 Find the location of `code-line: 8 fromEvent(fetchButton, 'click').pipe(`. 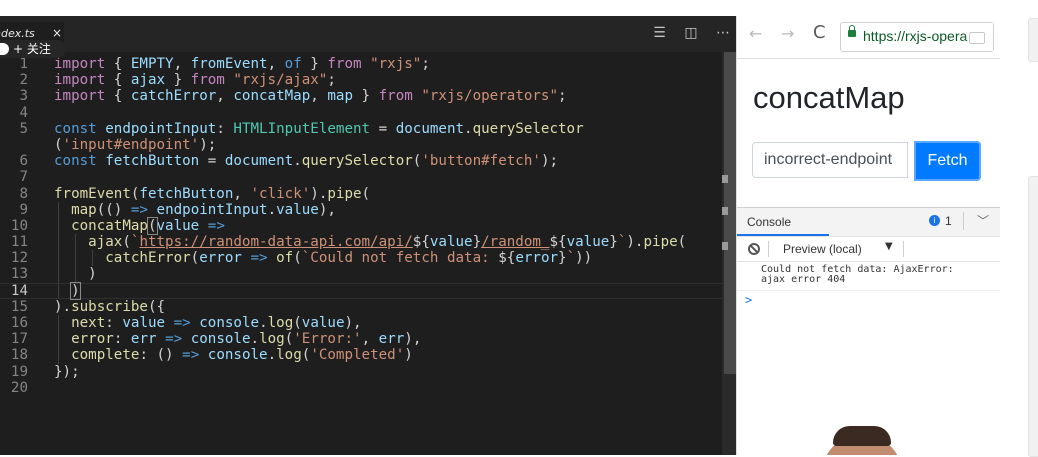

code-line: 8 fromEvent(fetchButton, 'click').pipe( is located at coordinates (361, 194).